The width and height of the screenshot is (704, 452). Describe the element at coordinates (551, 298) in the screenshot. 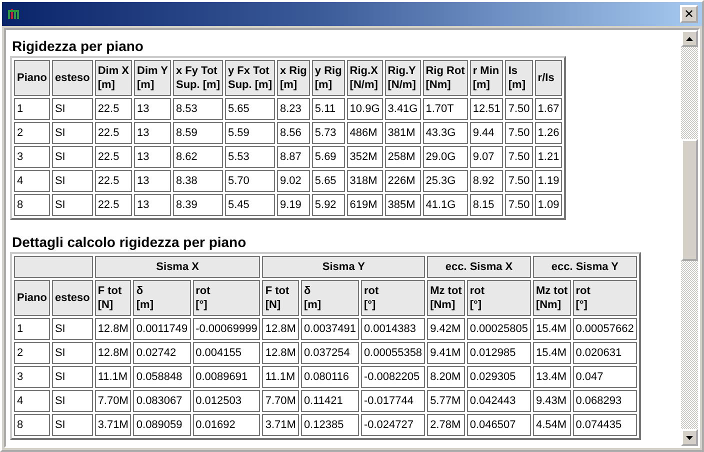

I see `column-header: Mz tot [Nm]` at that location.